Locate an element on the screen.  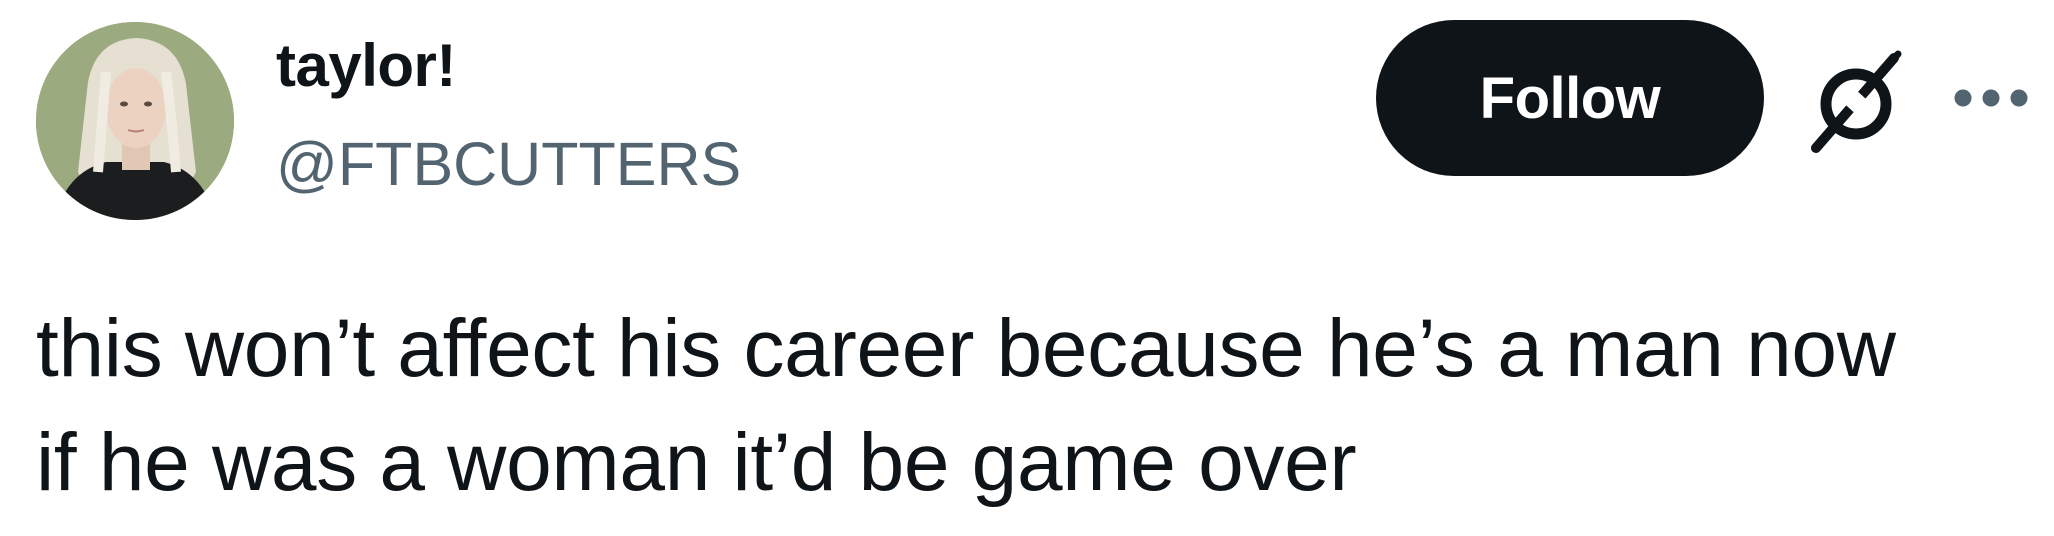
grok-icon is located at coordinates (1855, 103).